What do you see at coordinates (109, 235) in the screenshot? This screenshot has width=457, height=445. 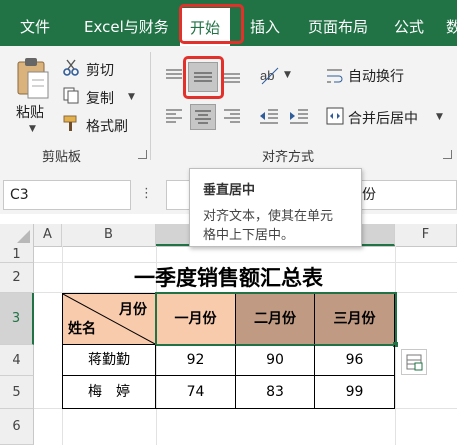 I see `column-header-b: B` at bounding box center [109, 235].